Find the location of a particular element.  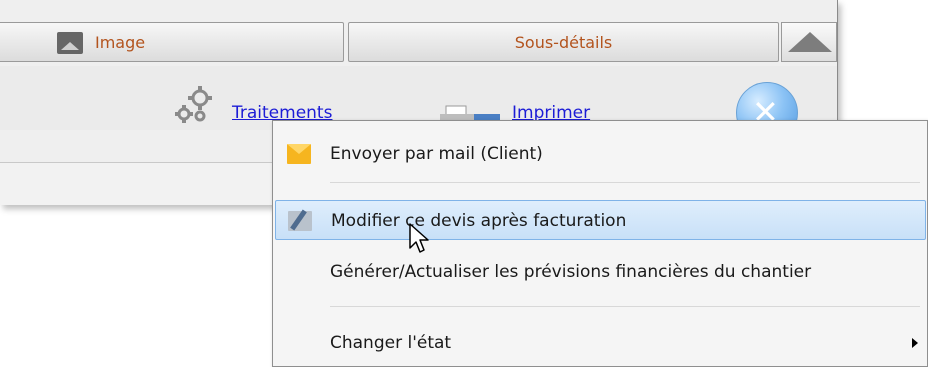

mouse-cursor-icon is located at coordinates (419, 238).